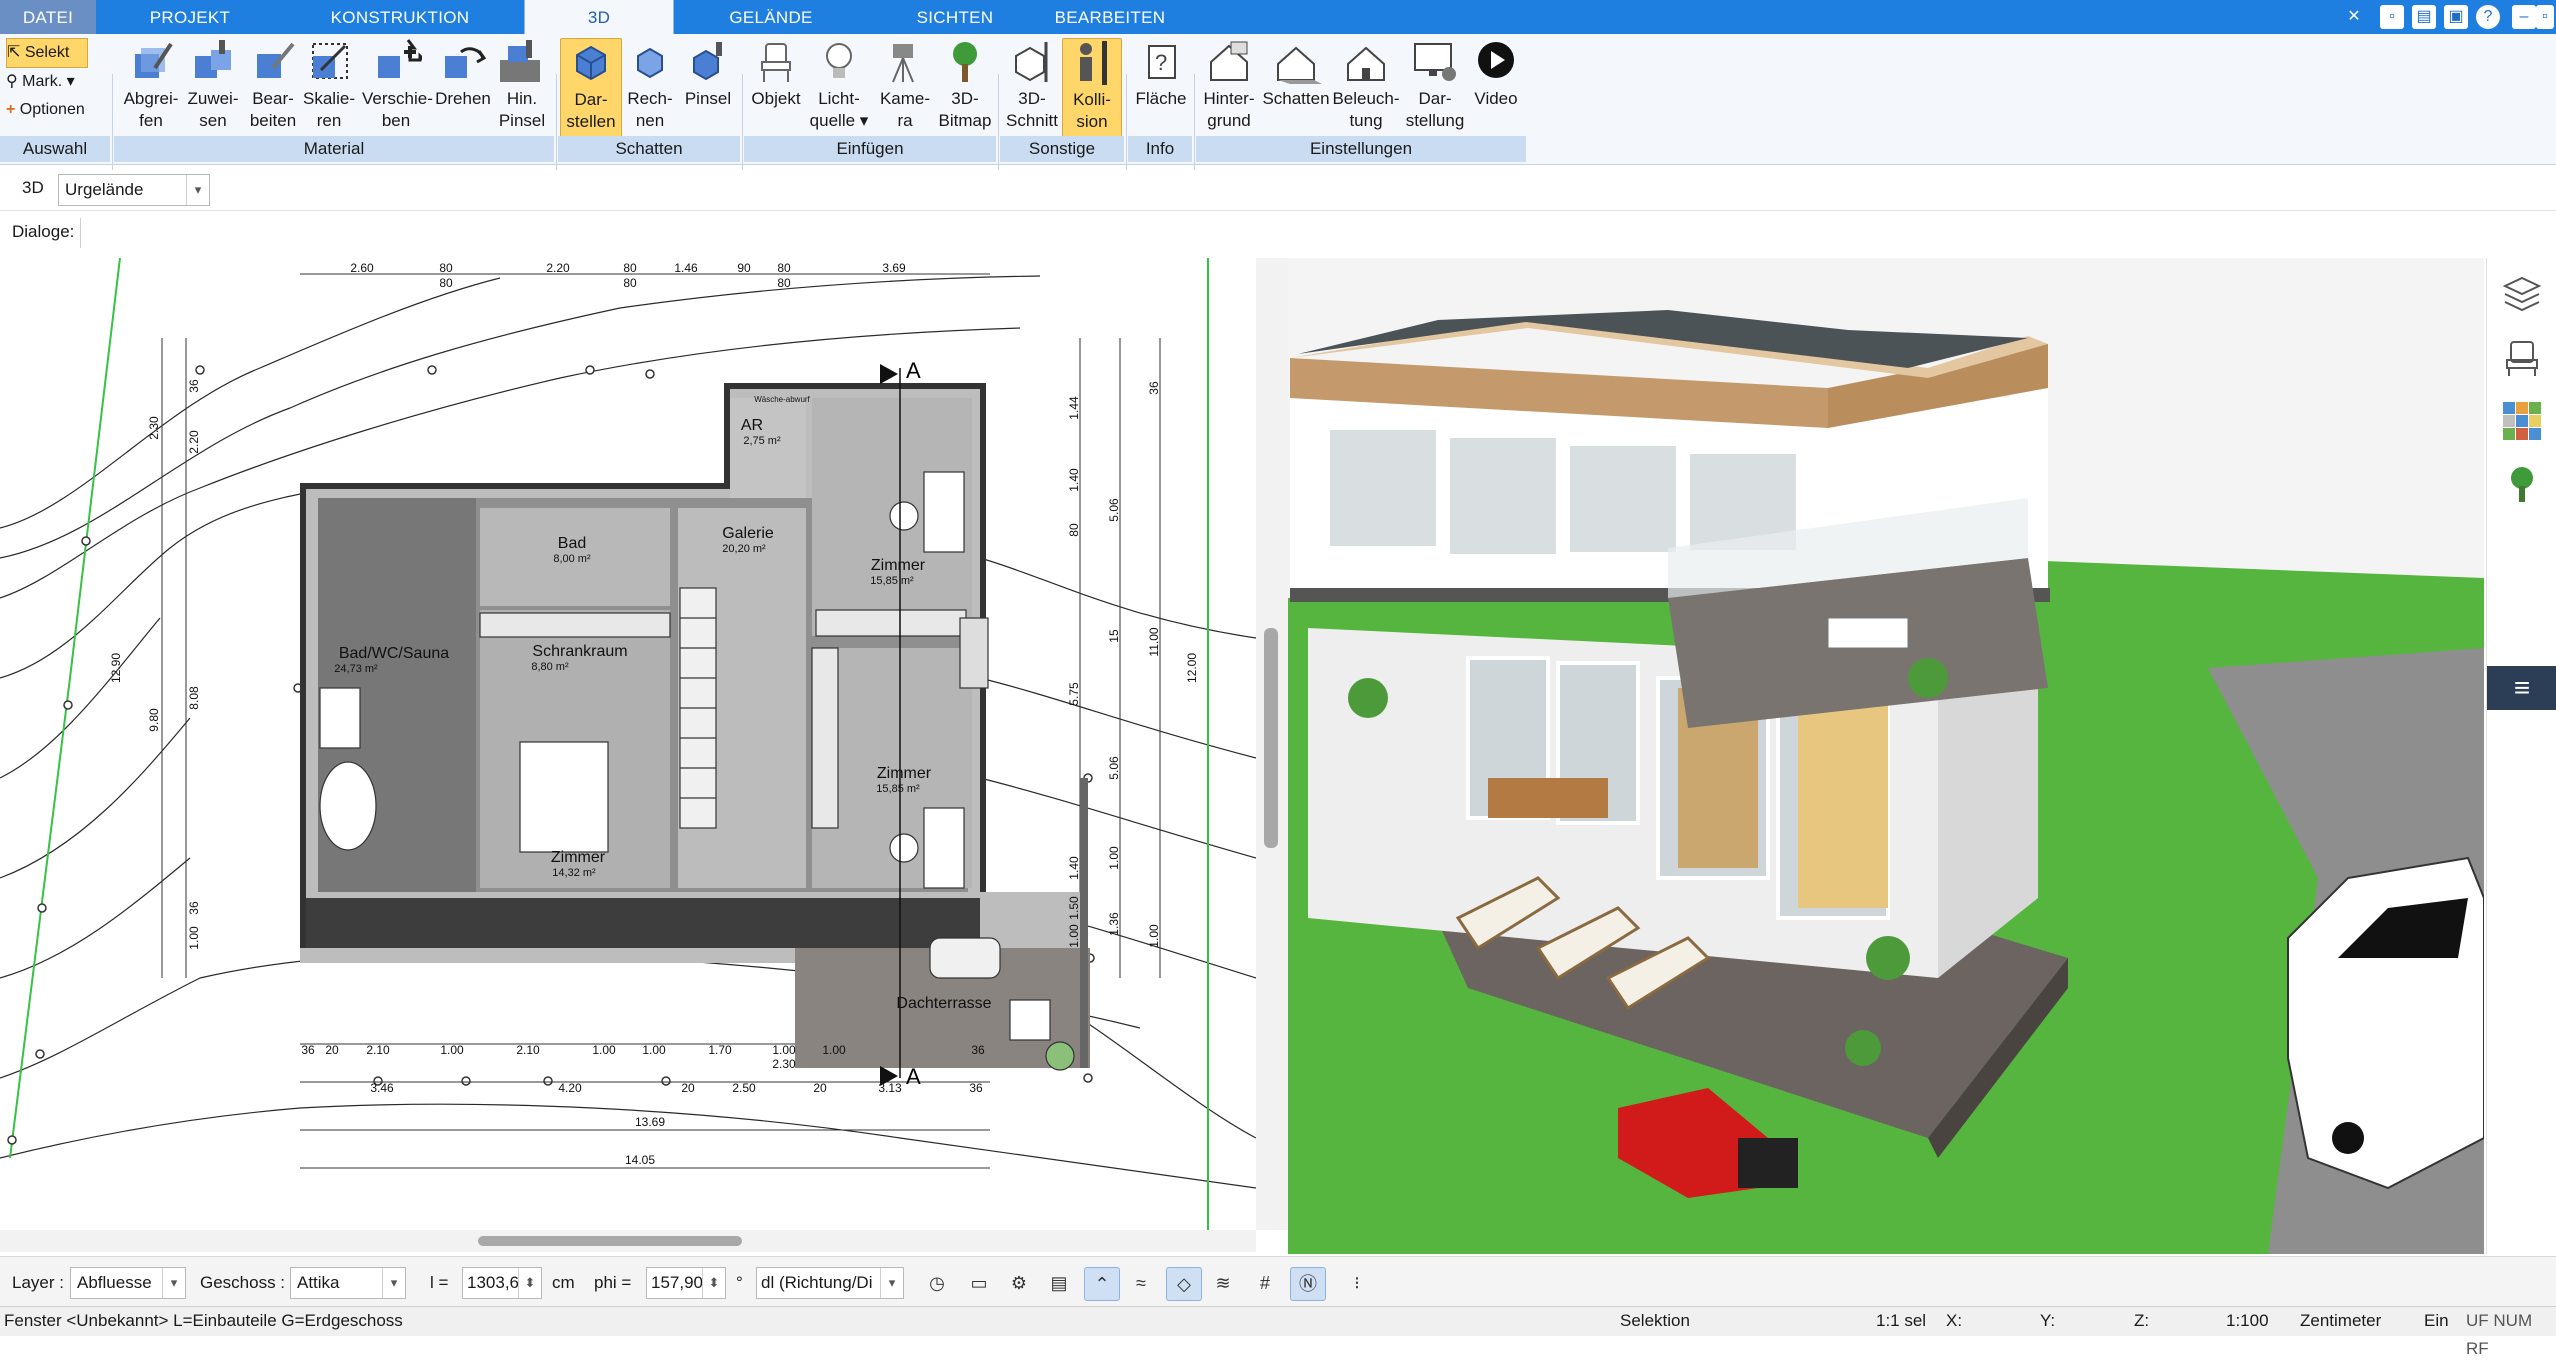  Describe the element at coordinates (1032, 88) in the screenshot. I see `section-3d-button: 3D- Schnitt` at that location.